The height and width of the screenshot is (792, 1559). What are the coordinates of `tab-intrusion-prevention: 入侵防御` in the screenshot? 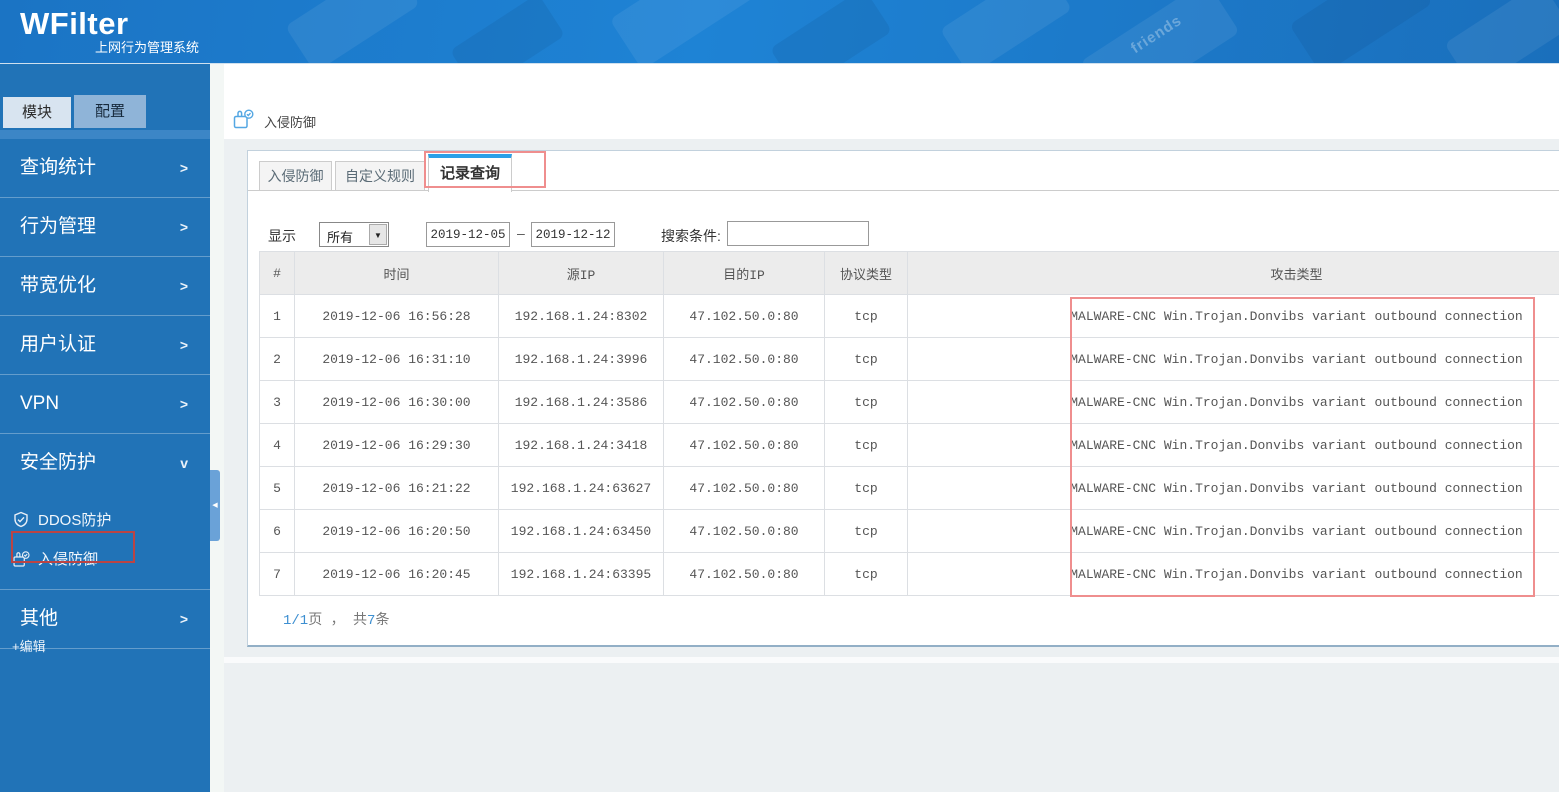 It's located at (295, 176).